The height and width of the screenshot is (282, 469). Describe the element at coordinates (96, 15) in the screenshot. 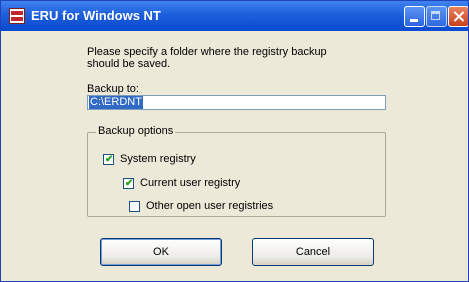

I see `window-title: ERU for Windows NT` at that location.